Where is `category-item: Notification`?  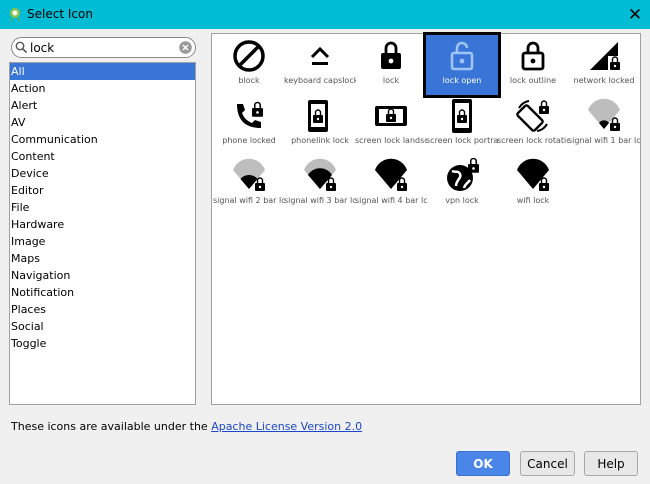 category-item: Notification is located at coordinates (102, 292).